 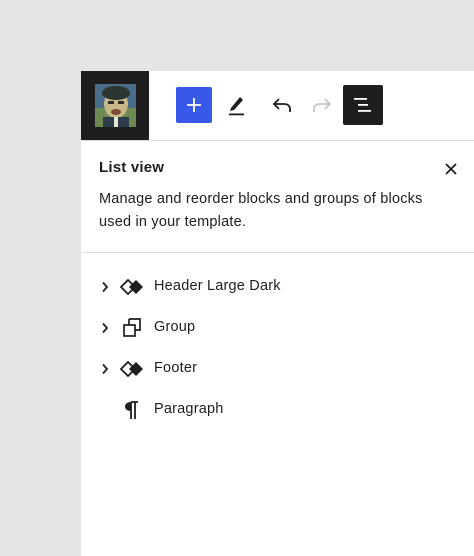 What do you see at coordinates (132, 328) in the screenshot?
I see `group-icon` at bounding box center [132, 328].